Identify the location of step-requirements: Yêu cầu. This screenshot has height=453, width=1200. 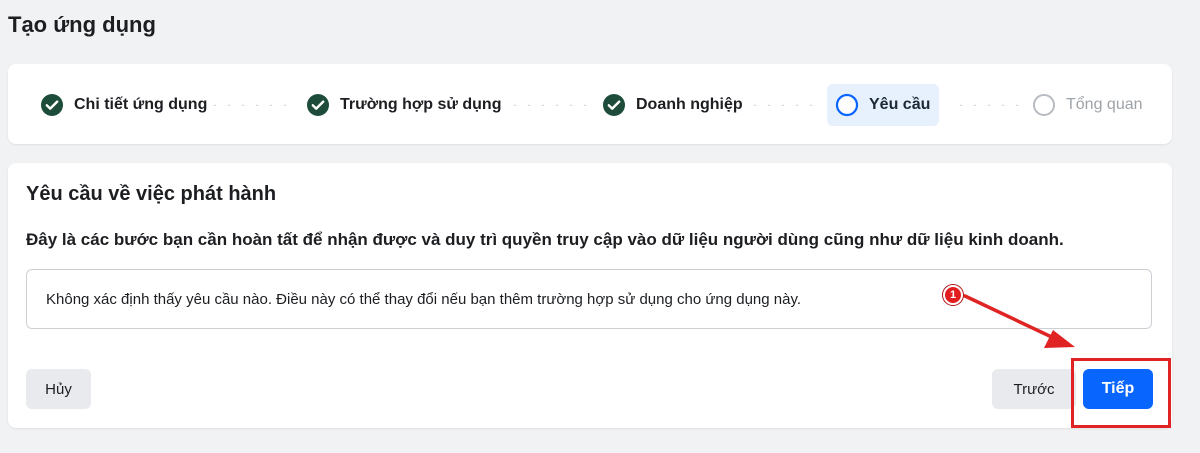
(883, 105).